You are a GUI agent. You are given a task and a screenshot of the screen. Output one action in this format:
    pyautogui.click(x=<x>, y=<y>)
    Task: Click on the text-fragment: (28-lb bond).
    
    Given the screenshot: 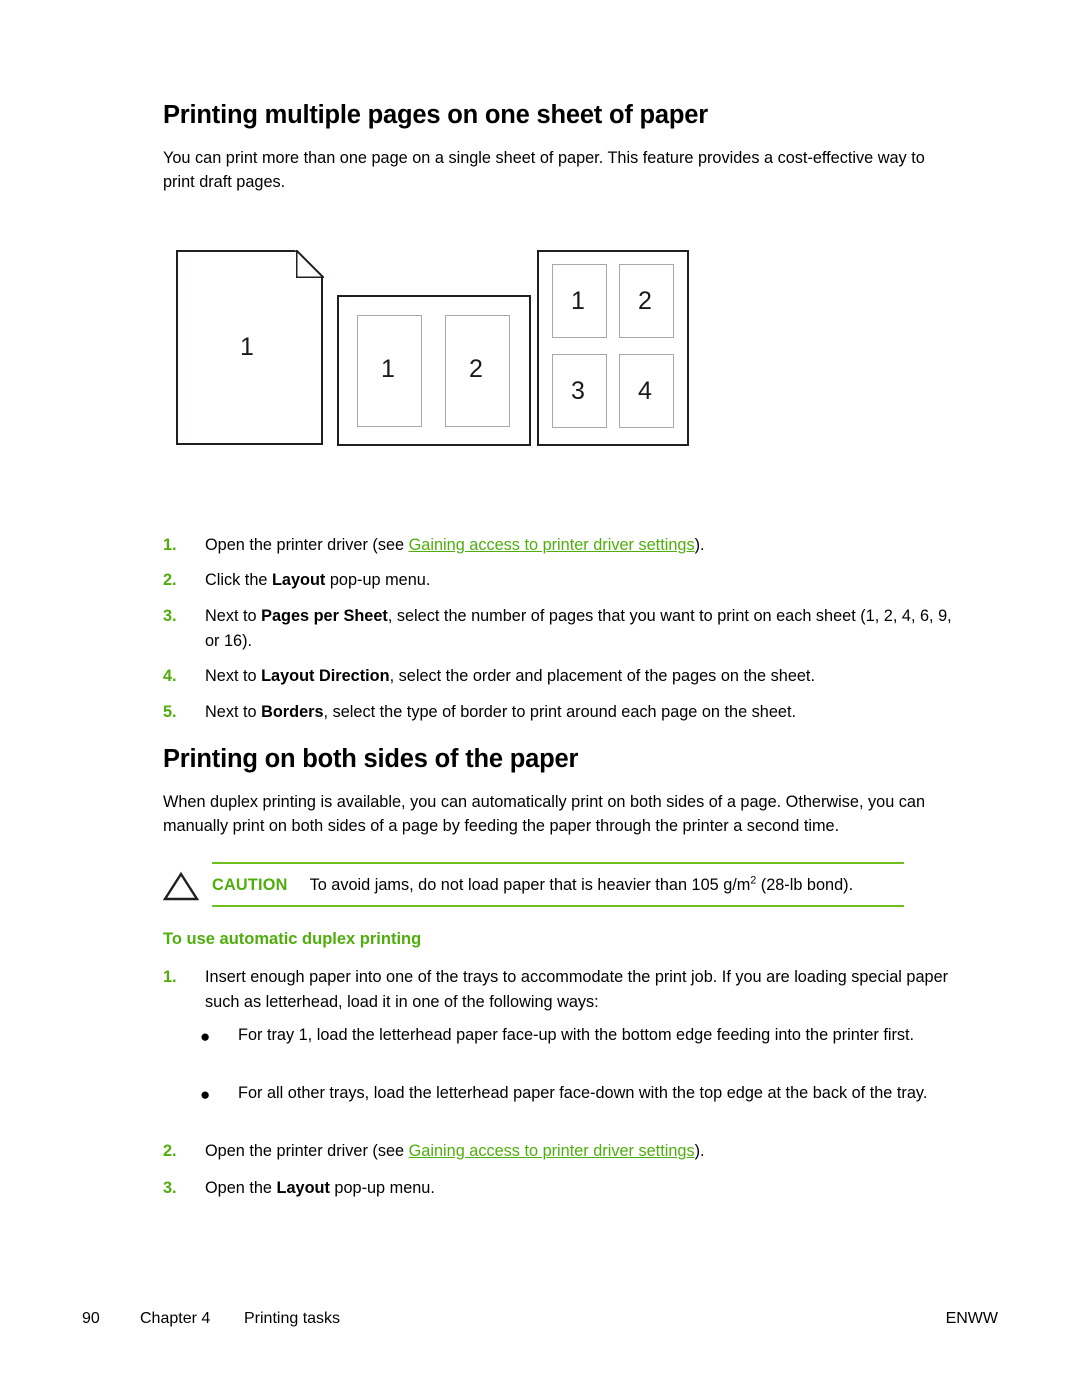 What is the action you would take?
    pyautogui.click(x=805, y=885)
    